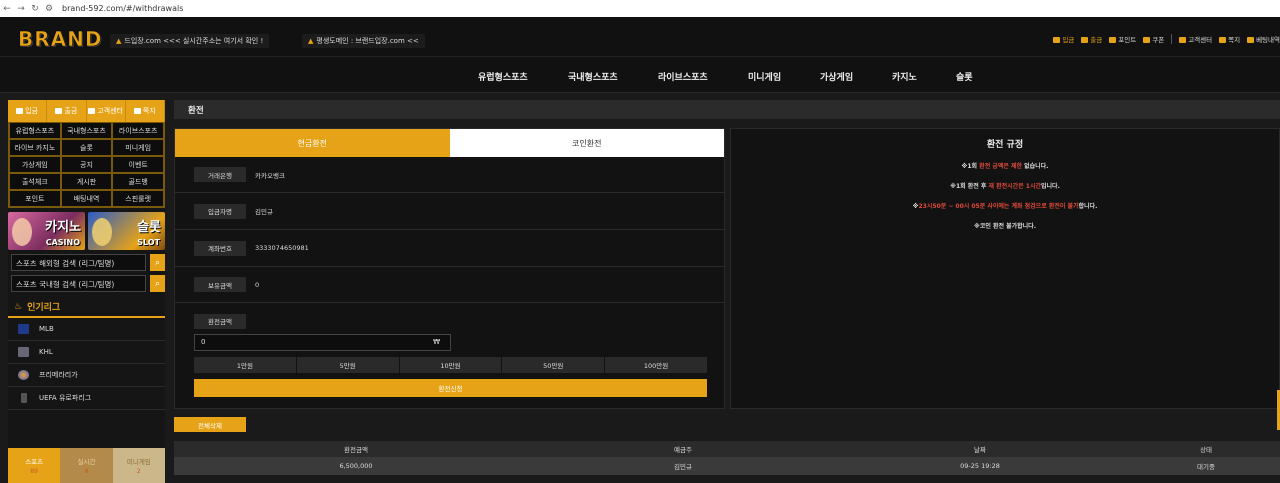  Describe the element at coordinates (86, 465) in the screenshot. I see `tab-live: 실시간 8` at that location.